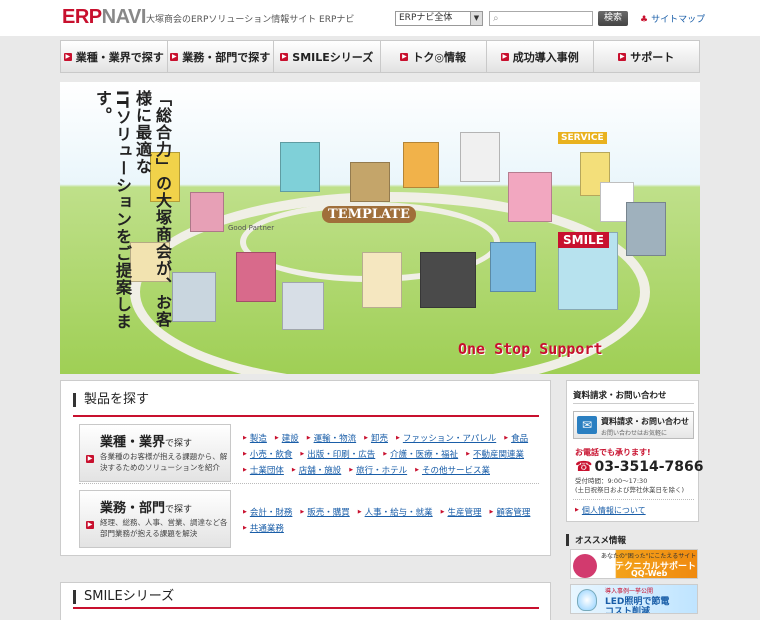 This screenshot has width=760, height=620. What do you see at coordinates (309, 483) in the screenshot?
I see `category-divider` at bounding box center [309, 483].